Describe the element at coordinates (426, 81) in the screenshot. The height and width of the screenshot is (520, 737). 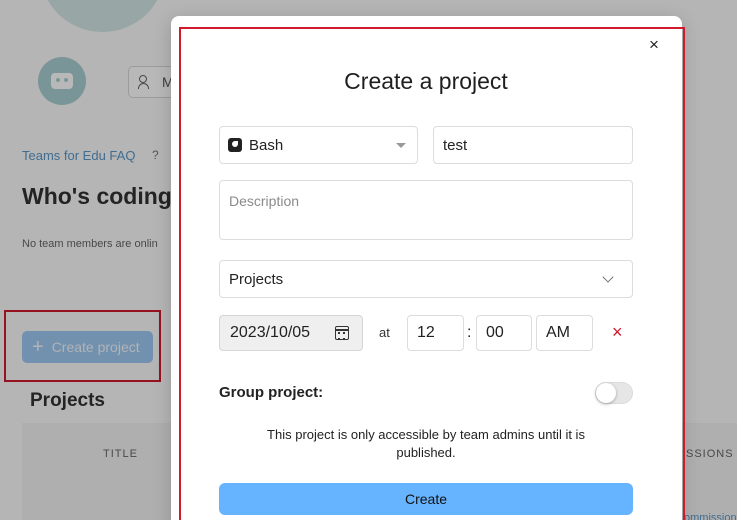
I see `modal-title: Create a project` at that location.